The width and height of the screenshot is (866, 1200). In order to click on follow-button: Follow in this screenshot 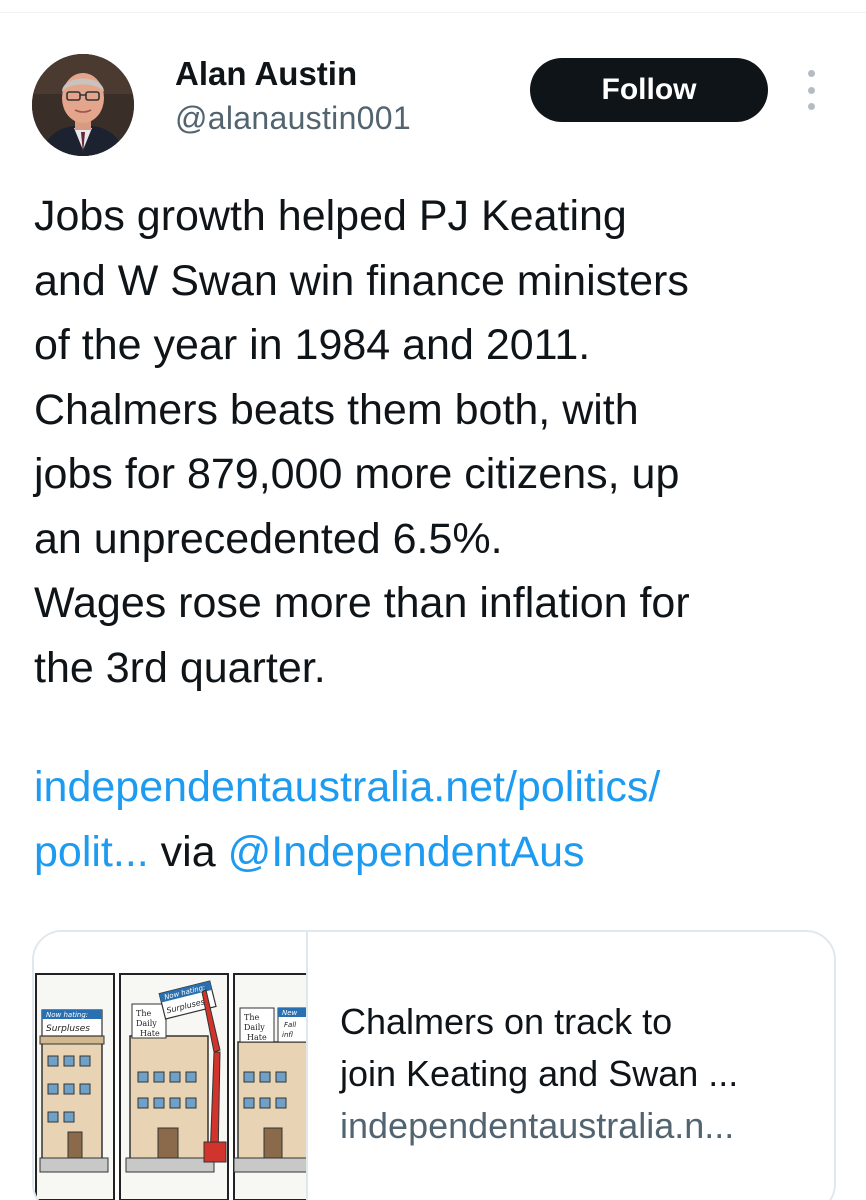, I will do `click(649, 90)`.